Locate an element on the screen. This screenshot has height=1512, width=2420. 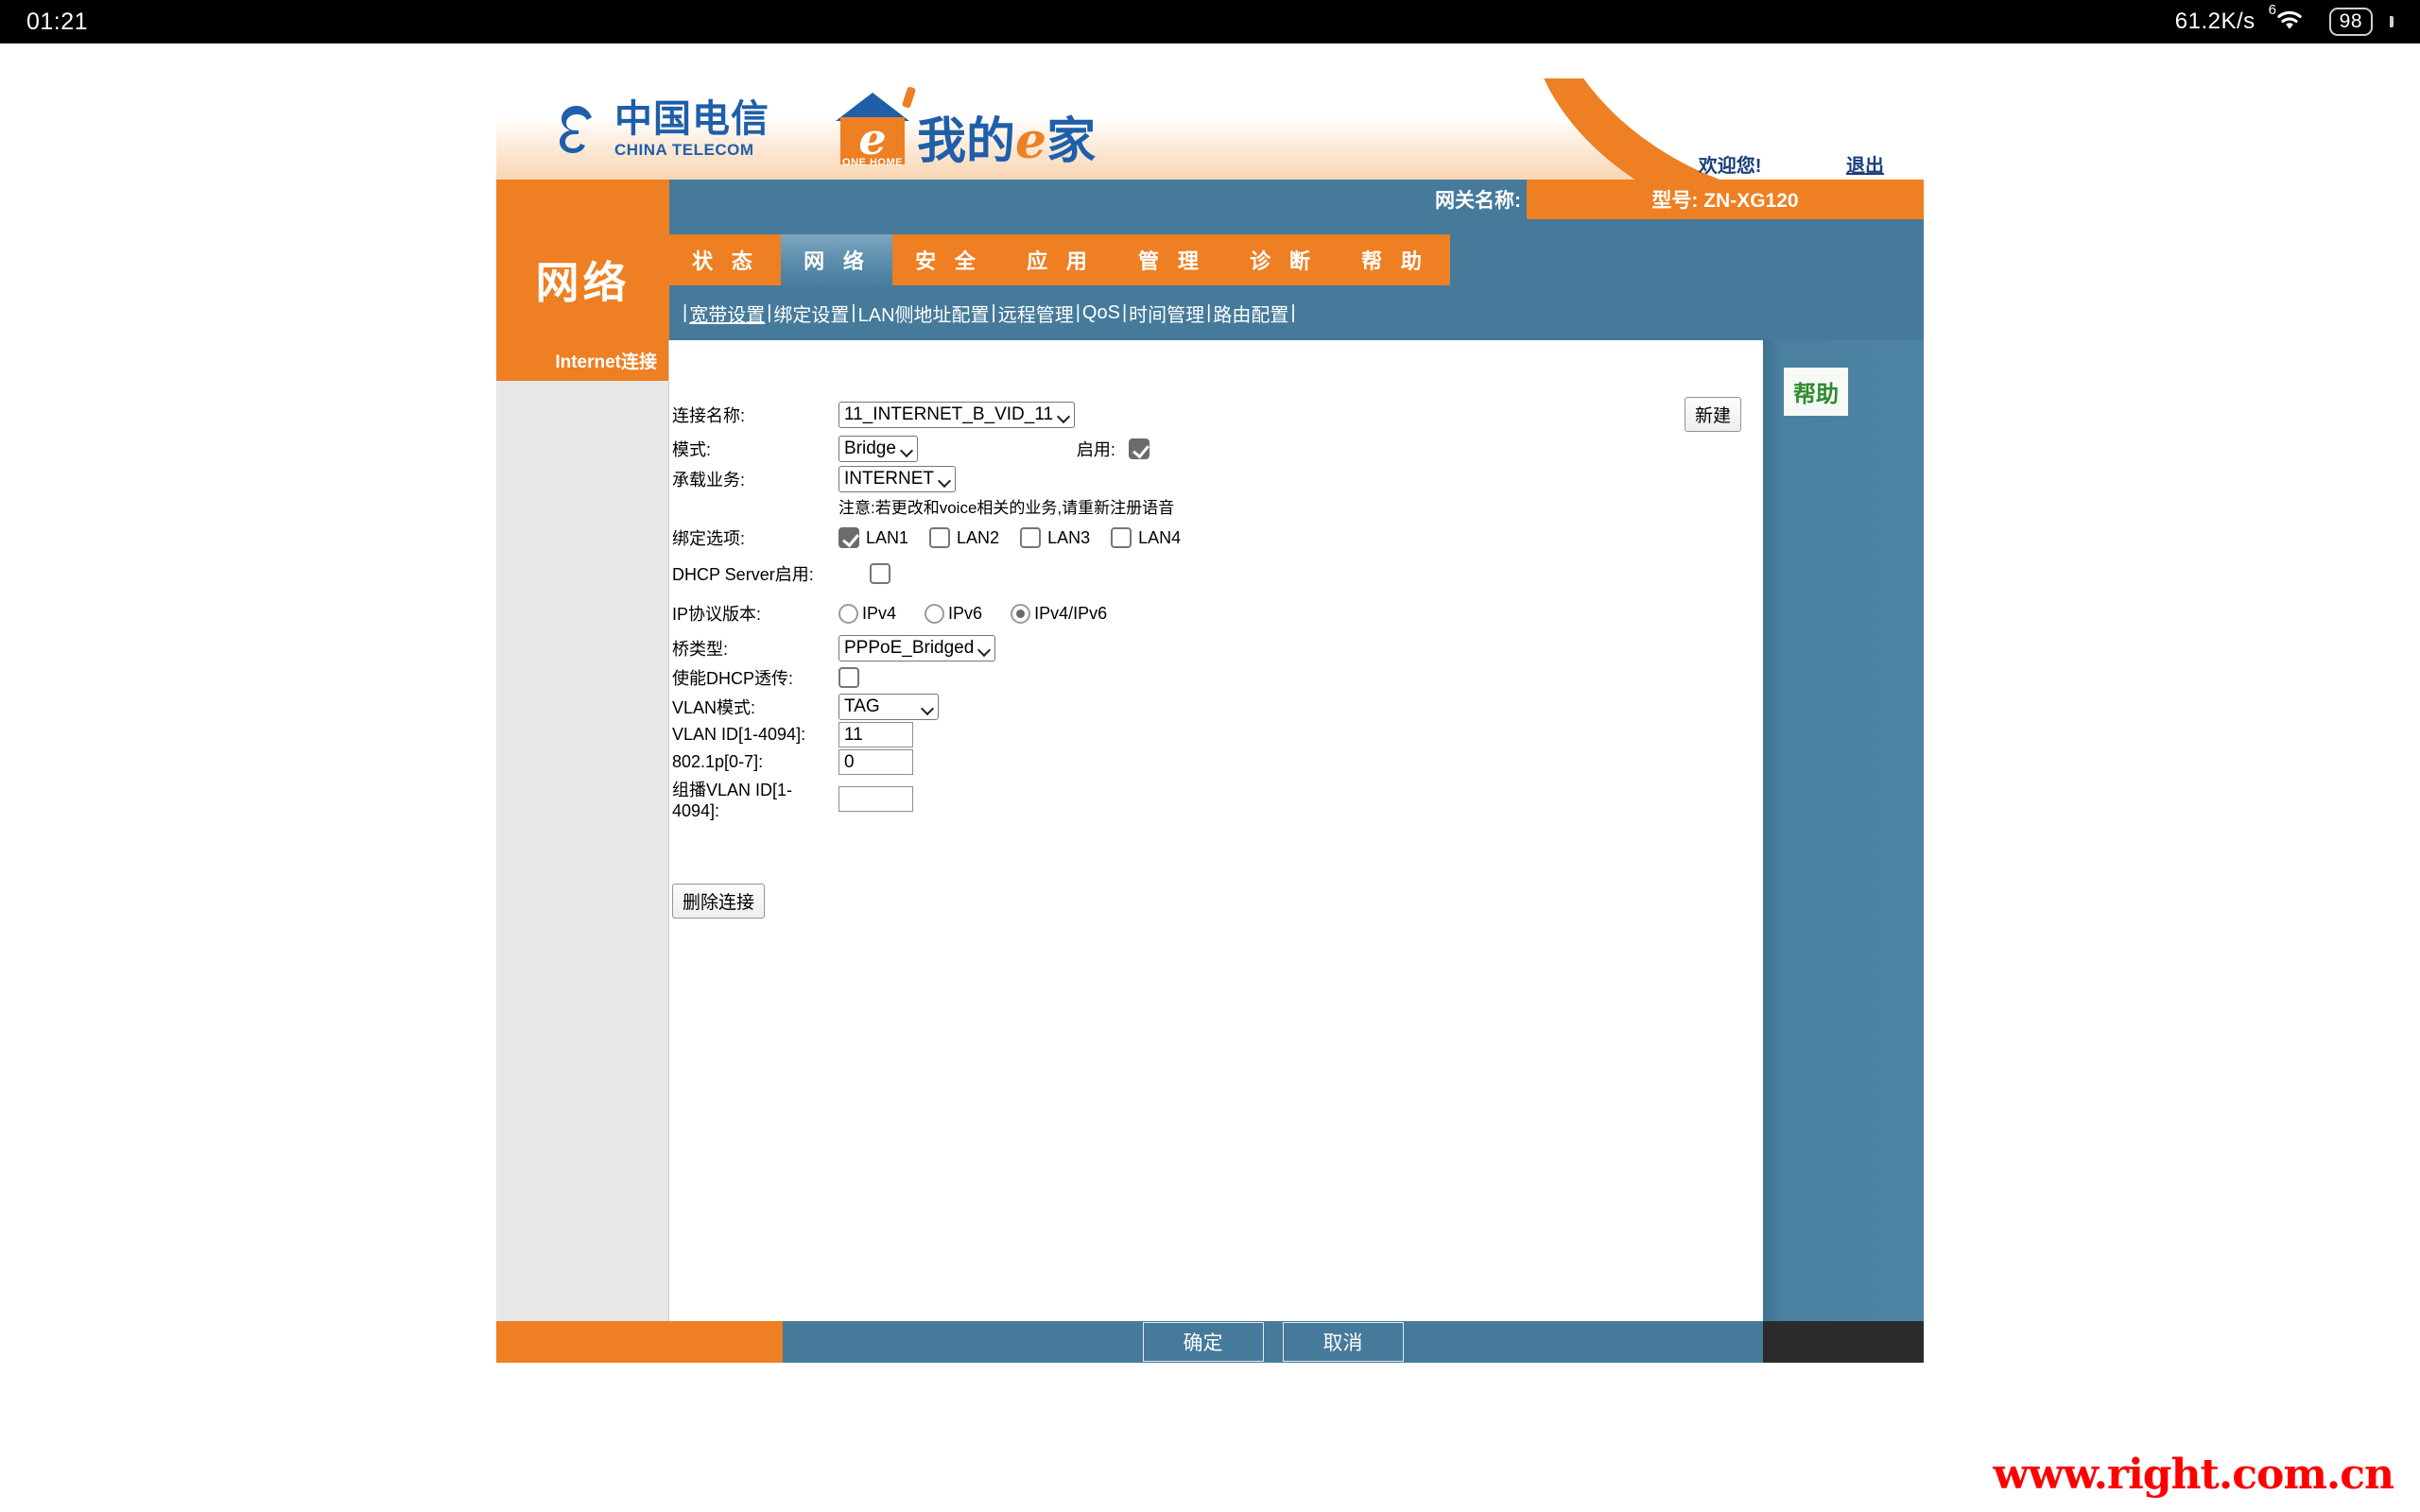
submenu-item-0: 宽带设置 is located at coordinates (727, 313).